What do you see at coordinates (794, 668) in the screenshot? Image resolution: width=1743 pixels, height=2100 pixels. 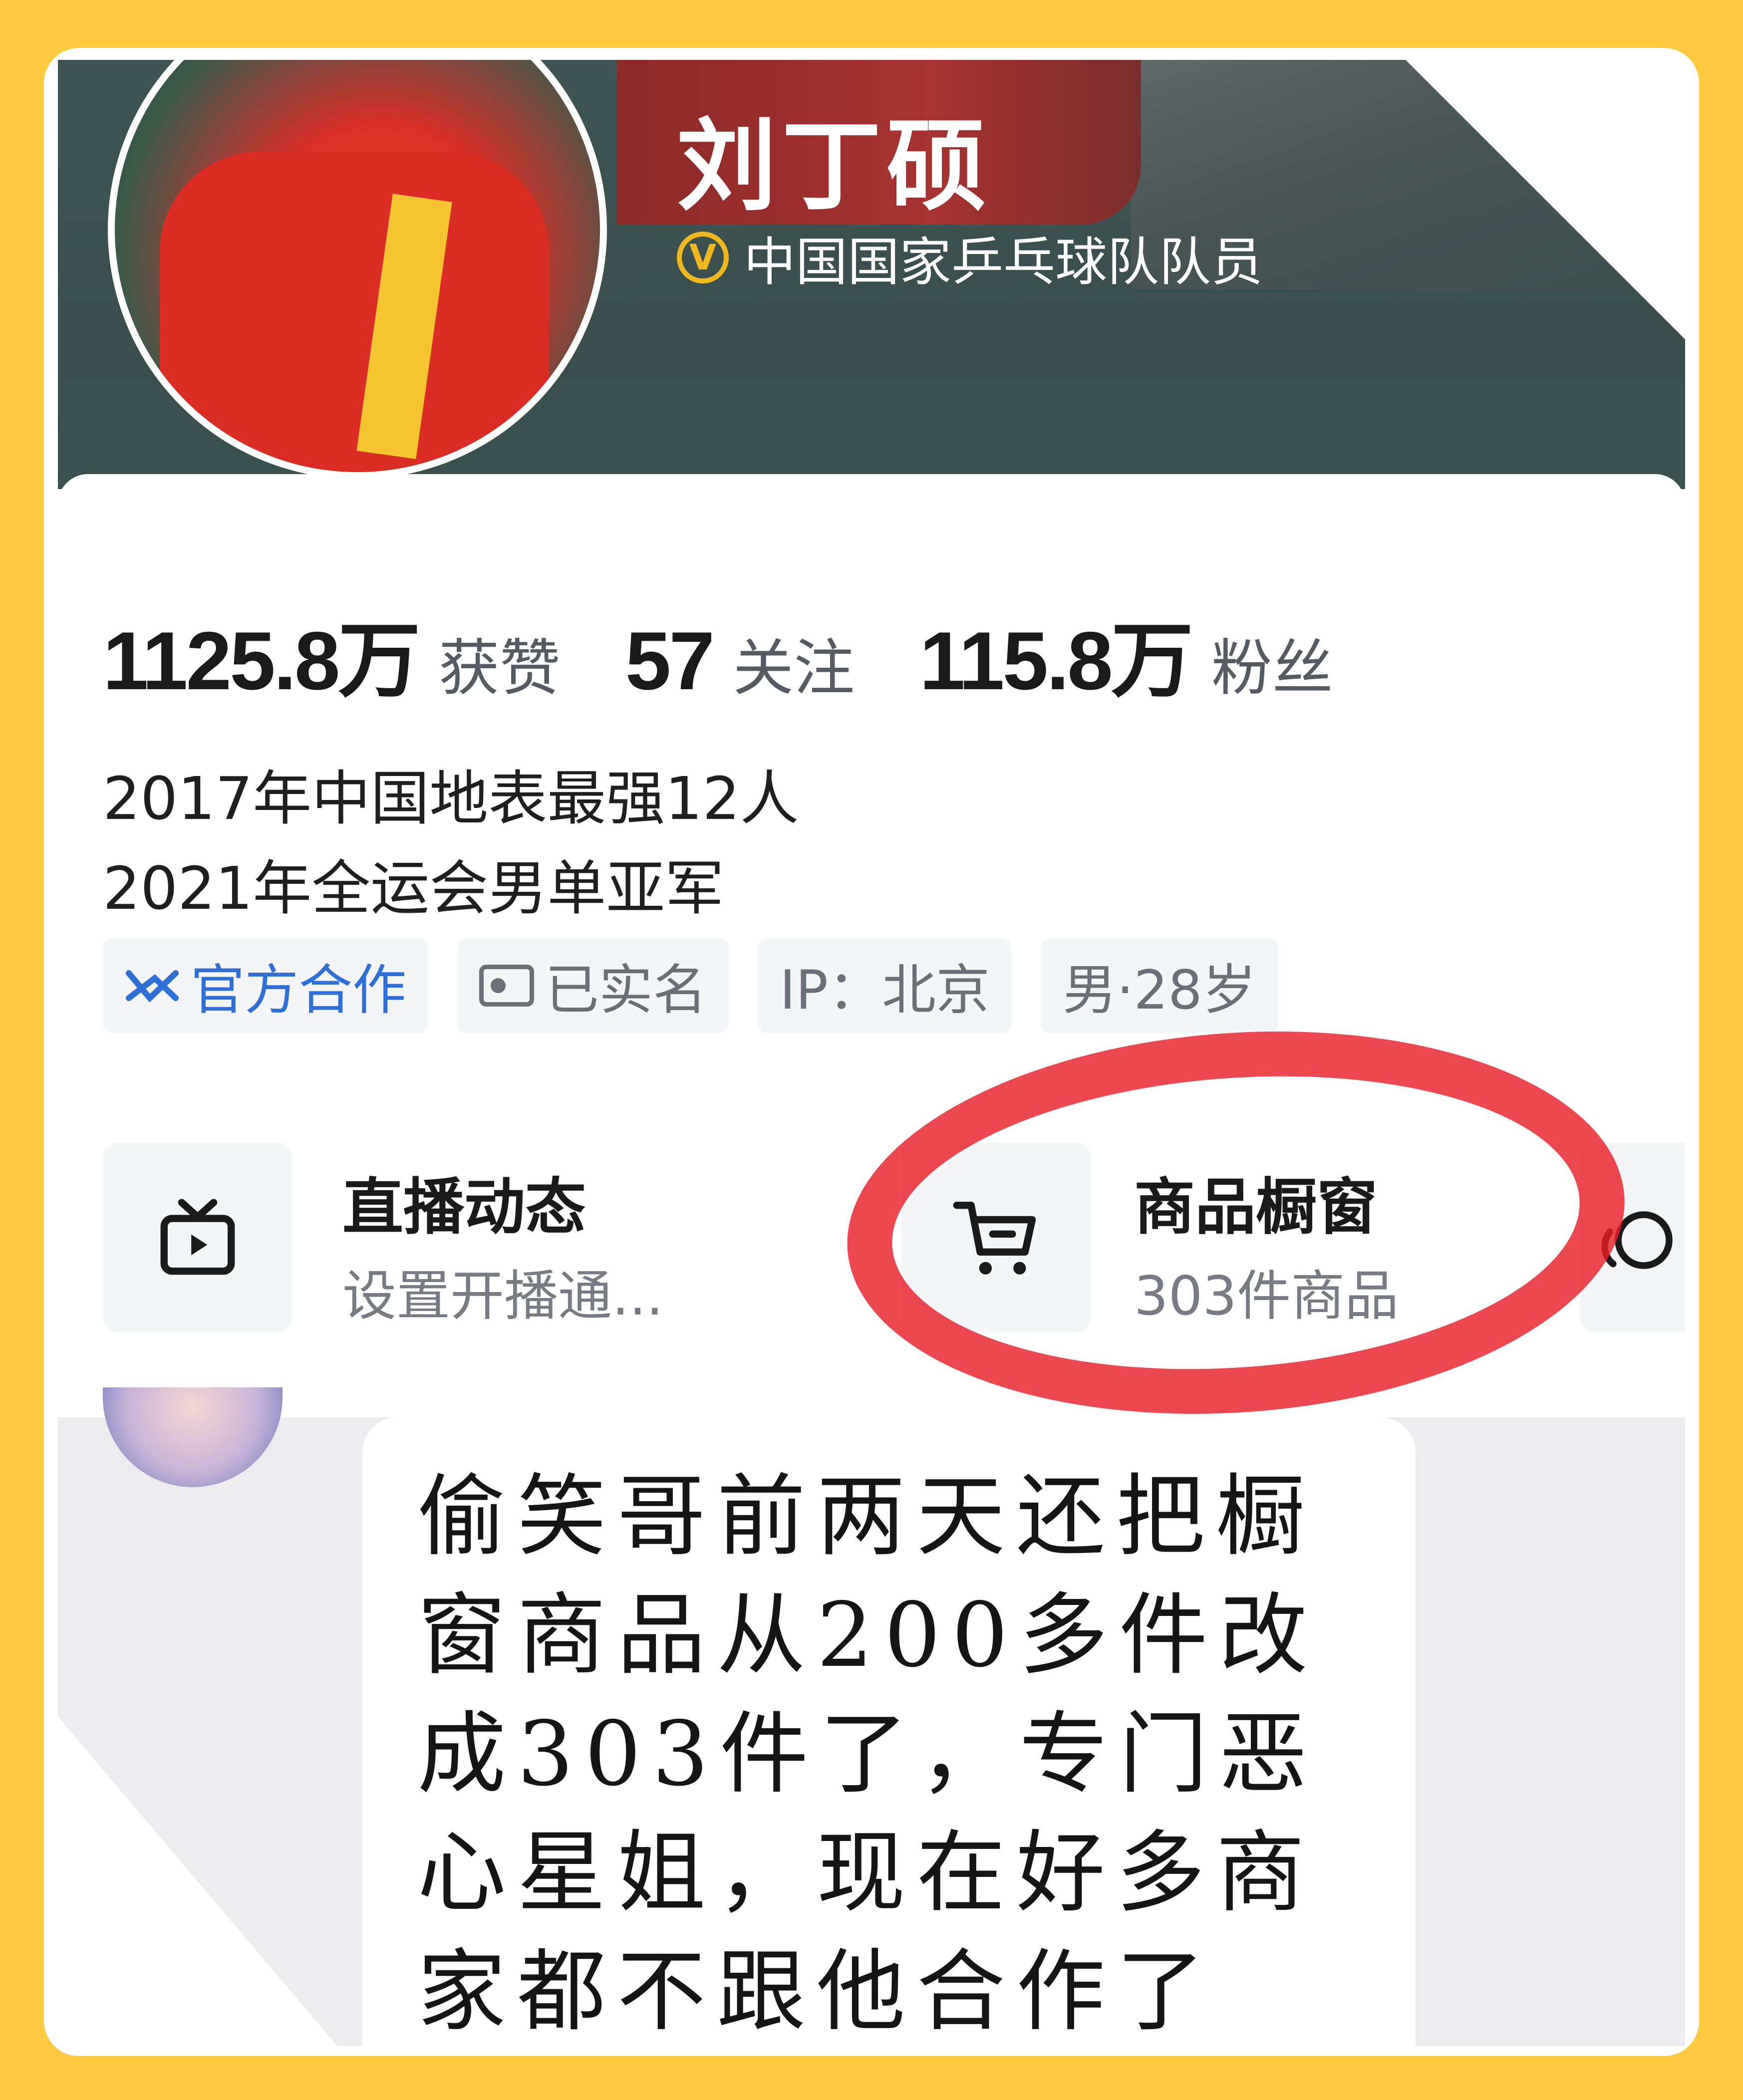 I see `stat-label: 关注` at bounding box center [794, 668].